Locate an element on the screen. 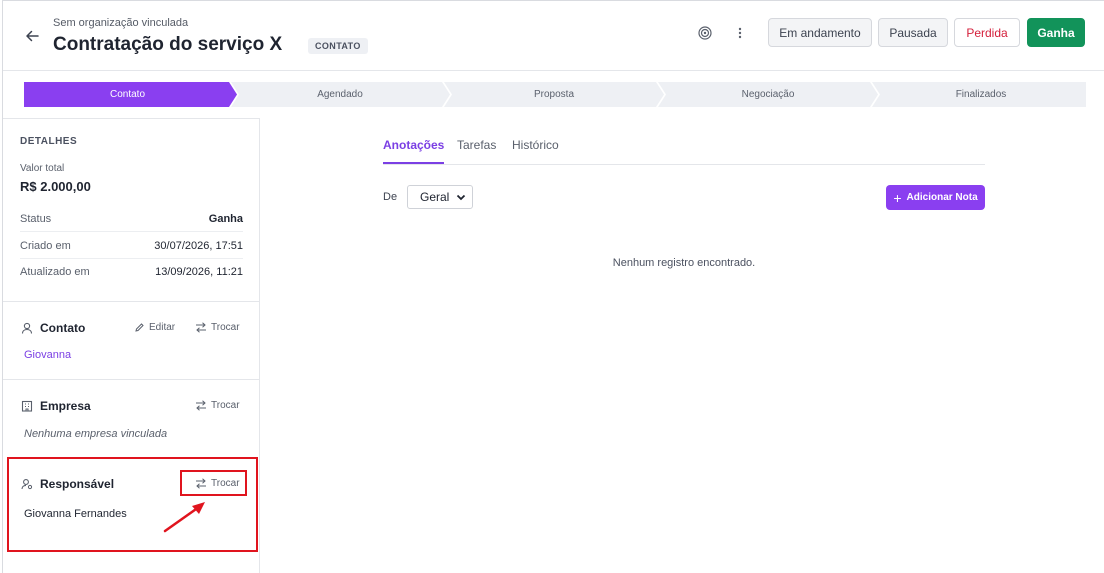 This screenshot has height=573, width=1104. lost-button: Perdida is located at coordinates (987, 32).